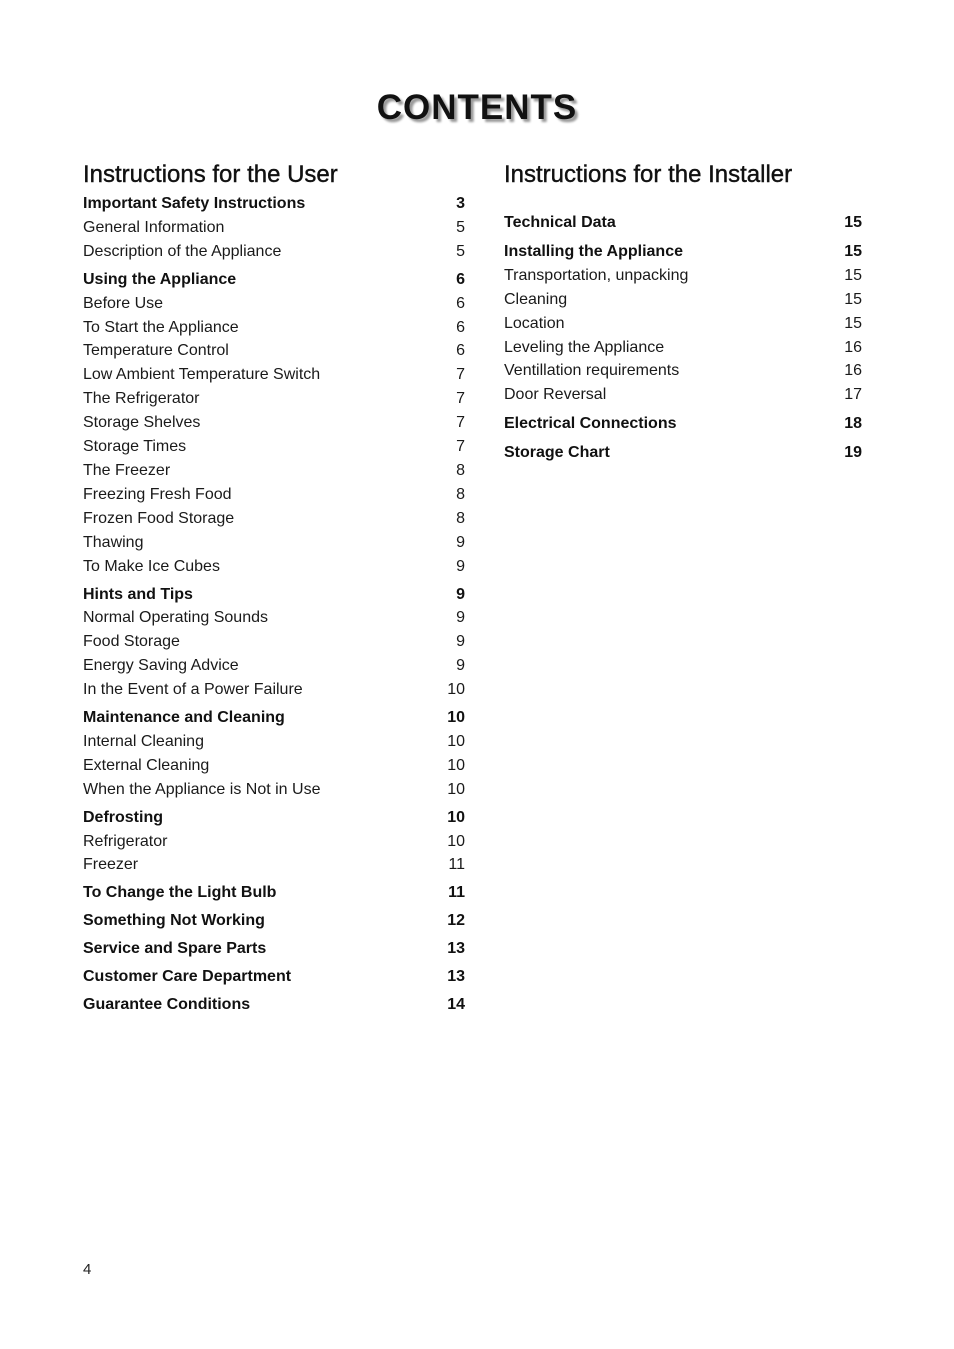 This screenshot has height=1349, width=954. Describe the element at coordinates (87, 1269) in the screenshot. I see `page-number: 4` at that location.